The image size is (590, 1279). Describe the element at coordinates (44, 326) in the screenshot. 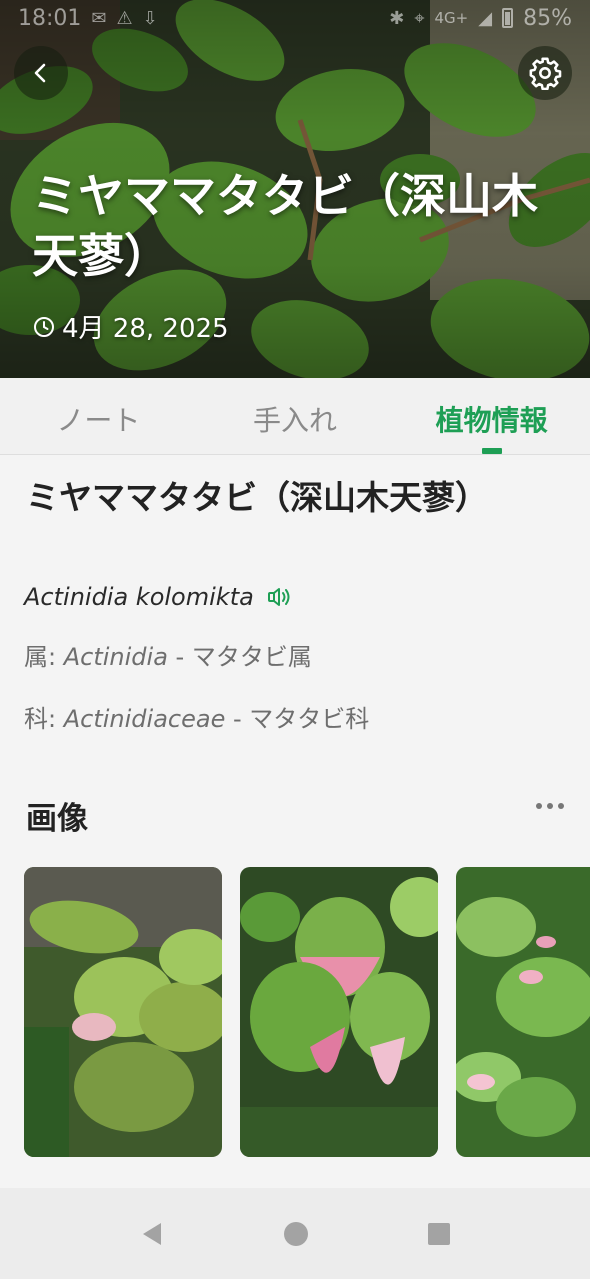

I see `clock-icon` at that location.